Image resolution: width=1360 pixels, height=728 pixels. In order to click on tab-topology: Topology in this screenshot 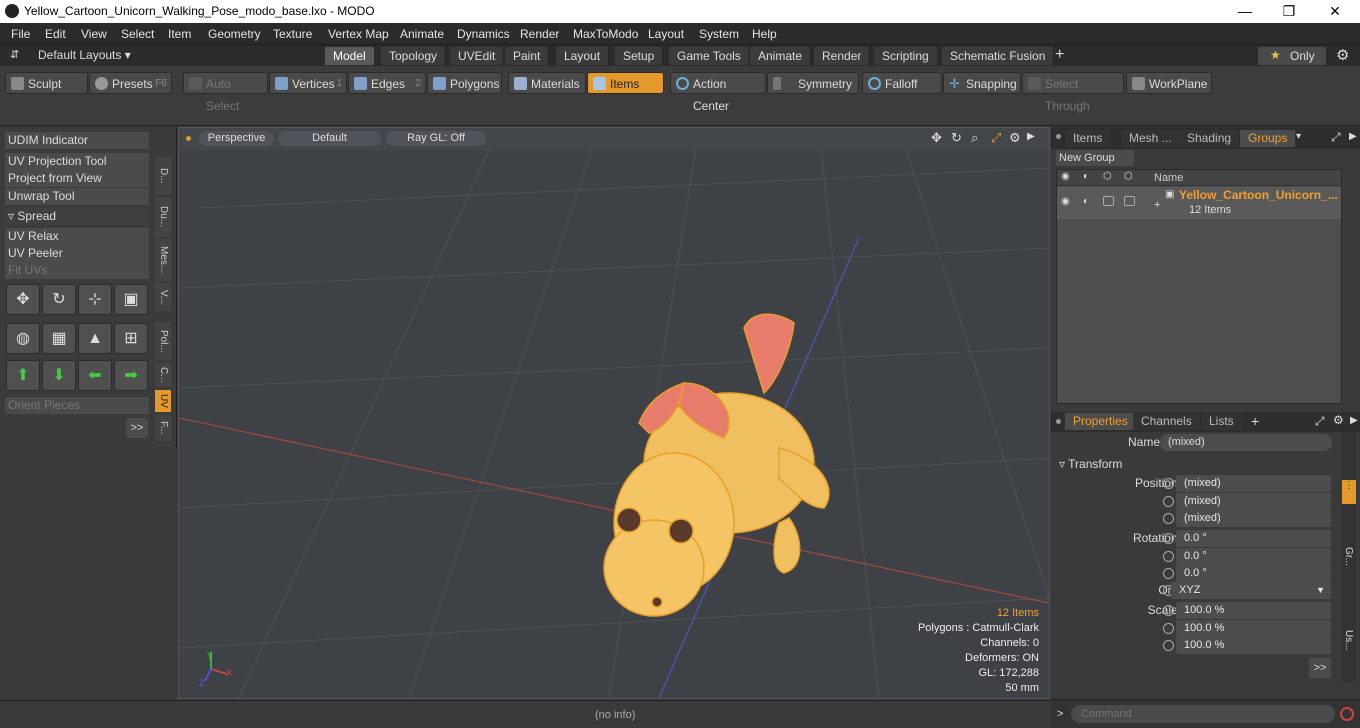, I will do `click(414, 56)`.